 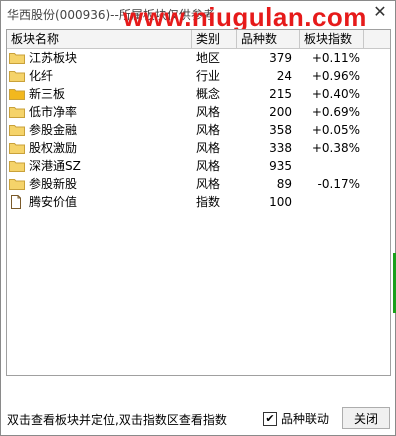 I want to click on table-row: 深港通SZ 风格 935, so click(x=198, y=166).